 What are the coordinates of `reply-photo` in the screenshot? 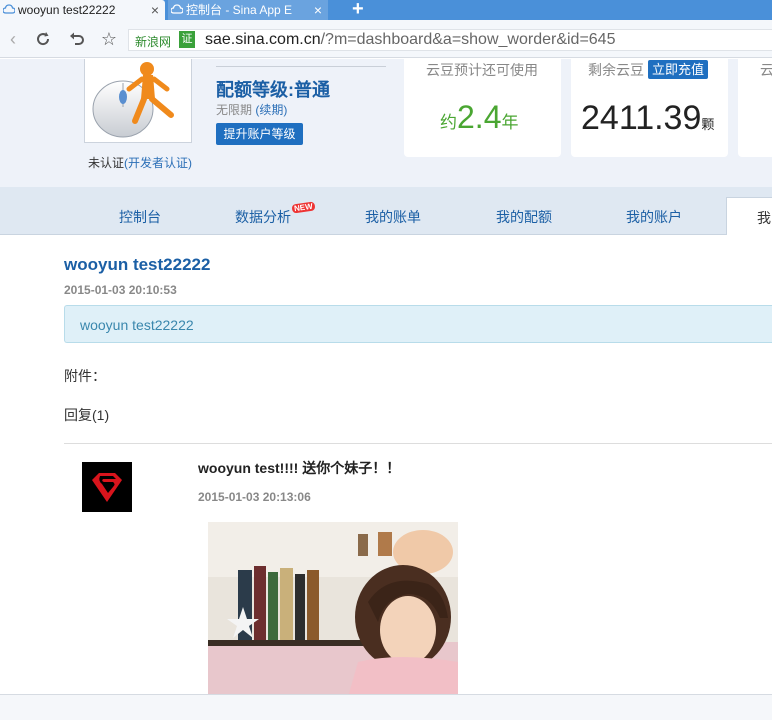 It's located at (333, 609).